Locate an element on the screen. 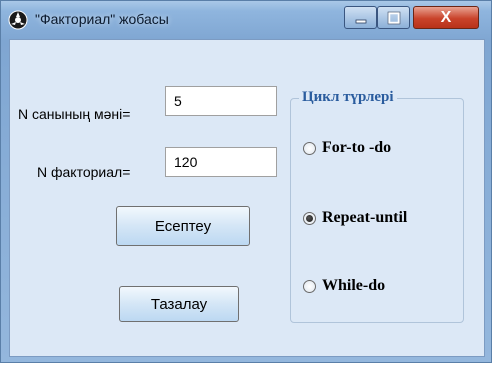 This screenshot has width=494, height=365. radio-label: Repeat-until is located at coordinates (365, 217).